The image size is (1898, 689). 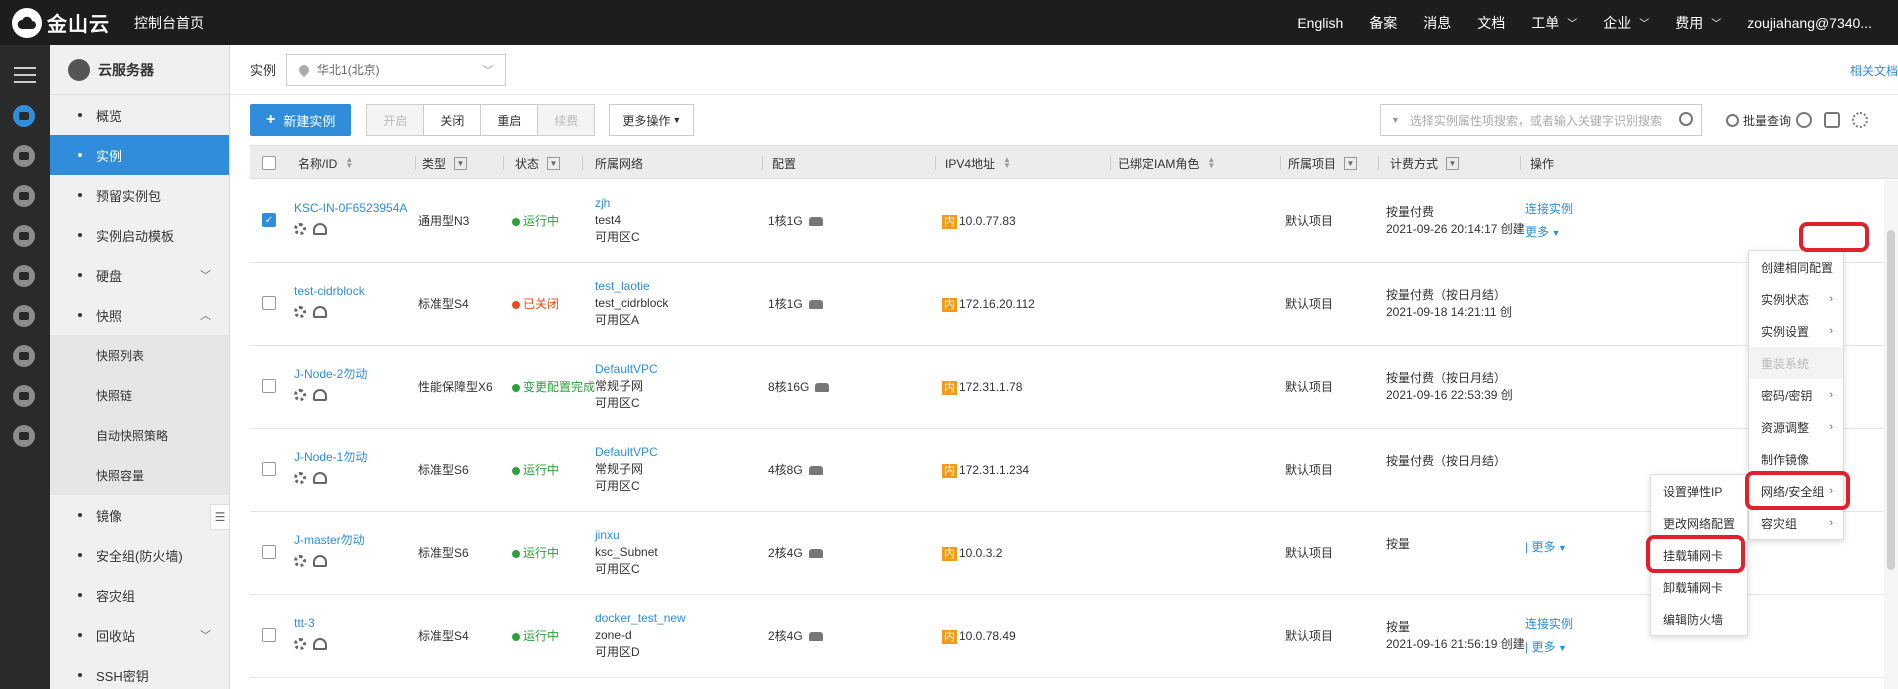 I want to click on menu-item: 密码/密钥 ›, so click(x=1796, y=395).